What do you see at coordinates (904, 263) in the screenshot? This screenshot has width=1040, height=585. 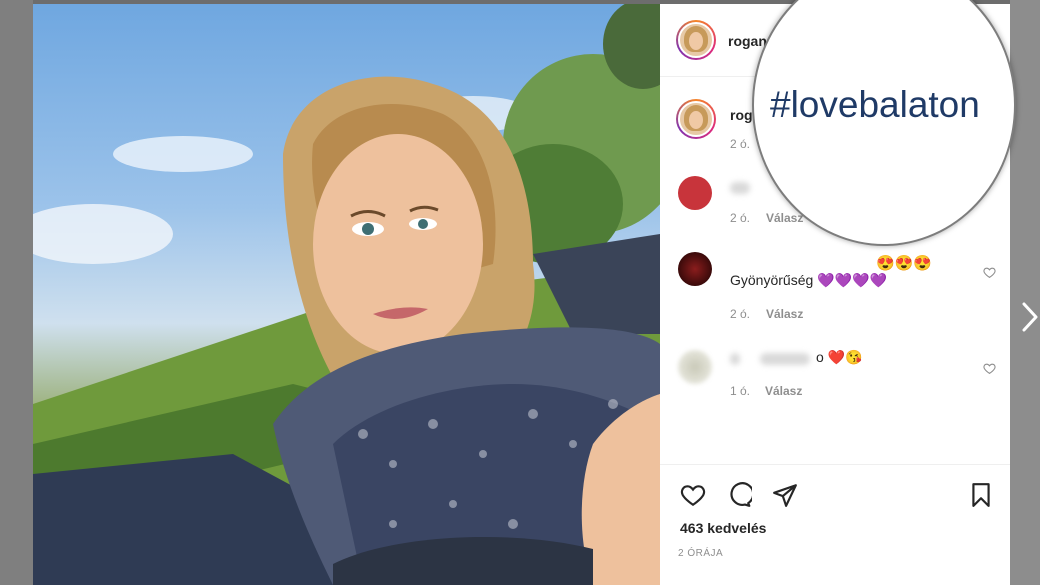 I see `comment-emoji: 😍😍😍` at bounding box center [904, 263].